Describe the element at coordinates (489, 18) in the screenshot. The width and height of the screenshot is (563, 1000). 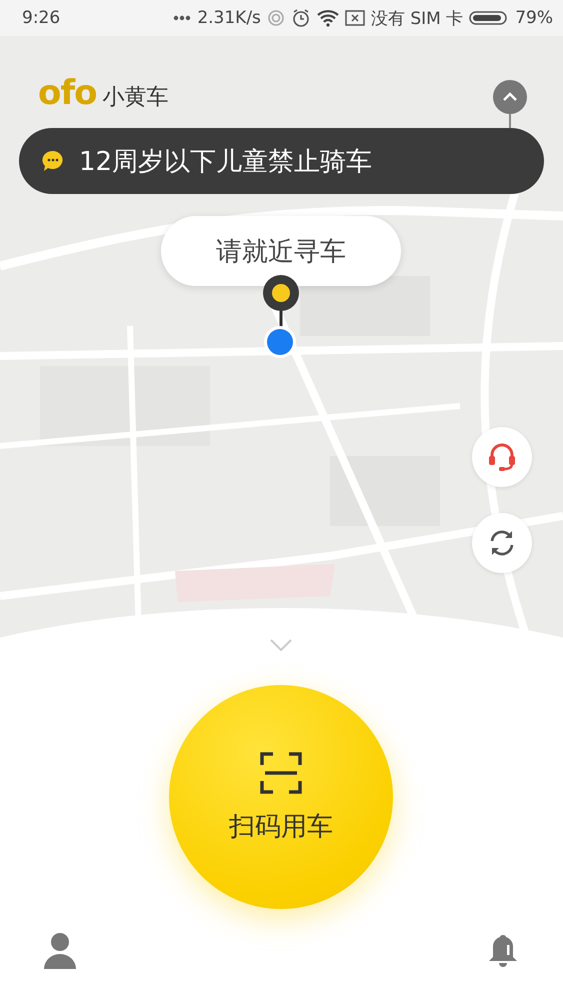
I see `battery-icon` at that location.